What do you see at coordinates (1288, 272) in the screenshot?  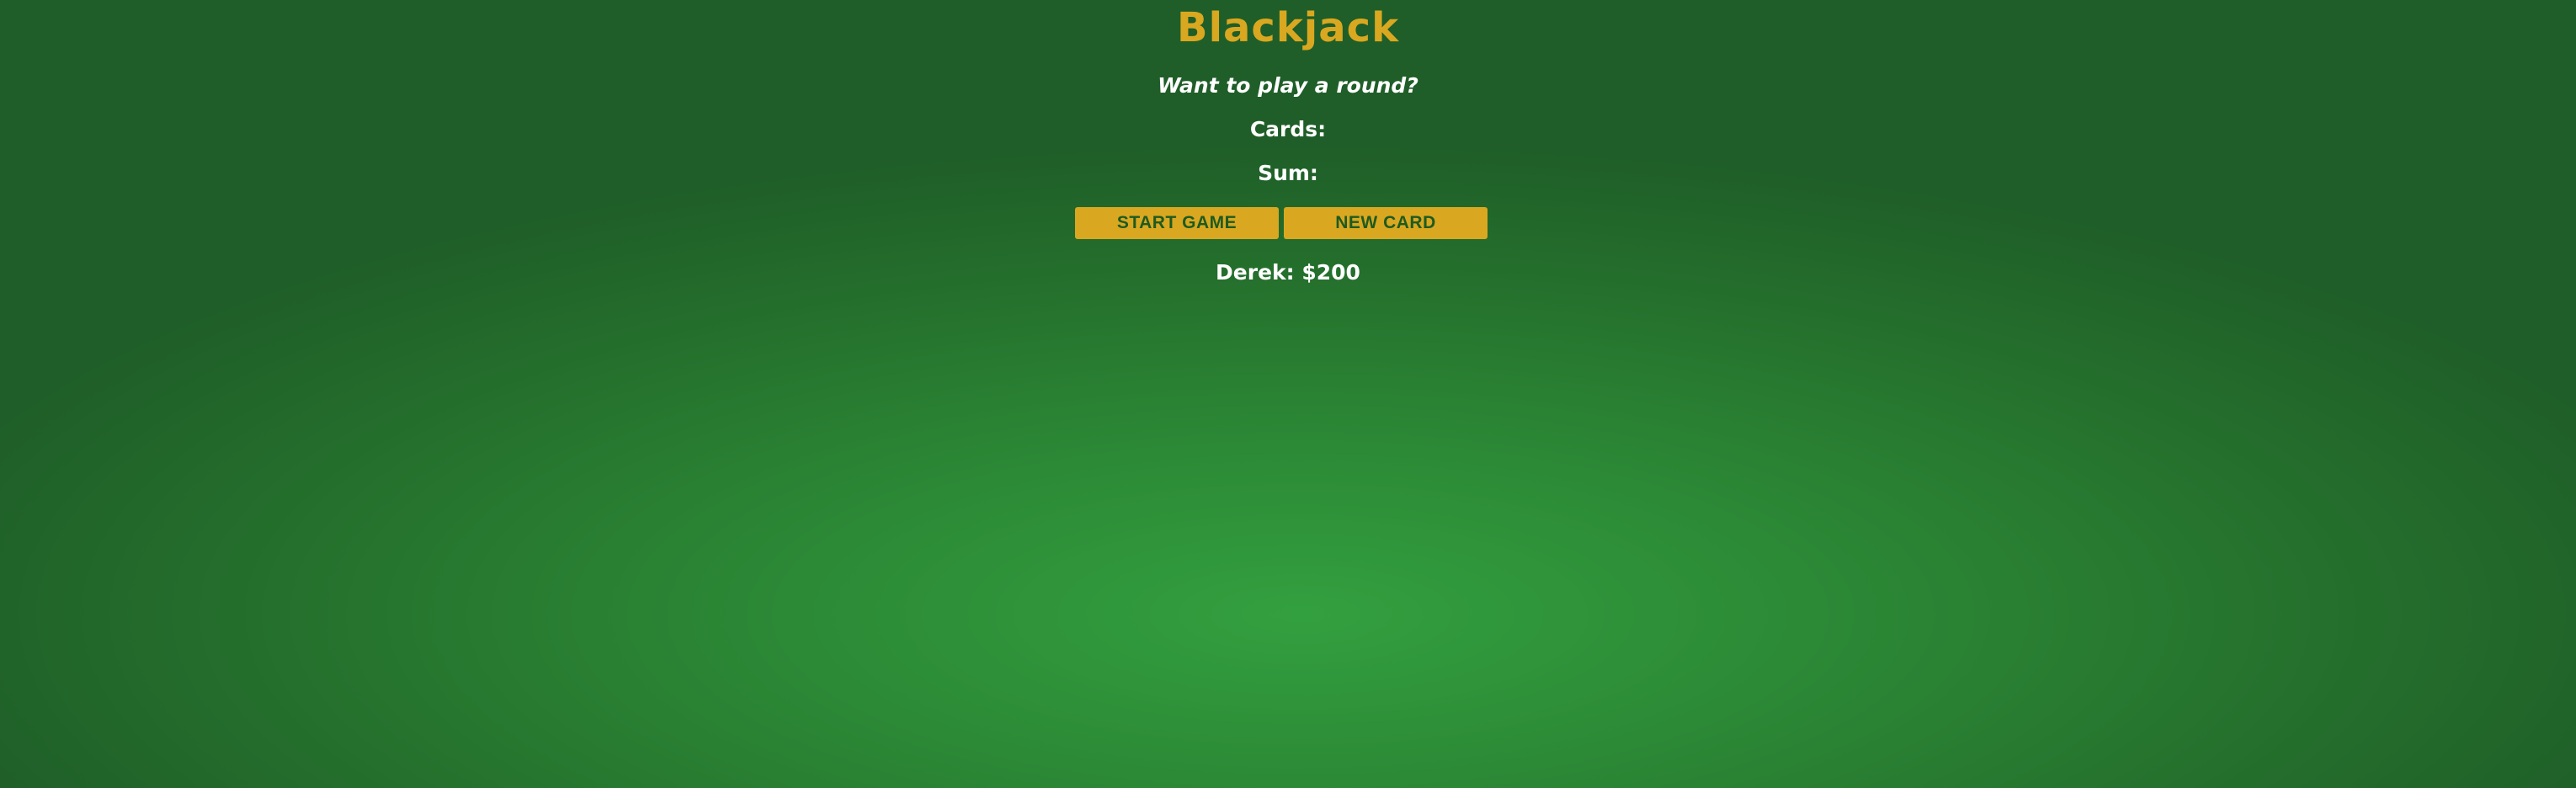 I see `player-balance: Derek: $200` at bounding box center [1288, 272].